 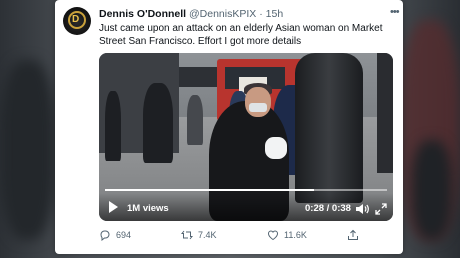 What do you see at coordinates (27, 150) in the screenshot?
I see `background-figure-left` at bounding box center [27, 150].